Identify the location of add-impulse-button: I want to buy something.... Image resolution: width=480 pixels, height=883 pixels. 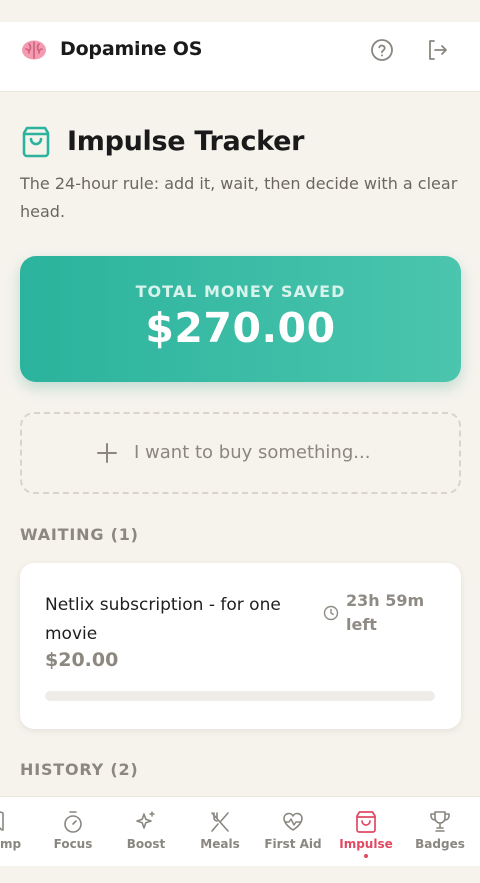
(240, 453).